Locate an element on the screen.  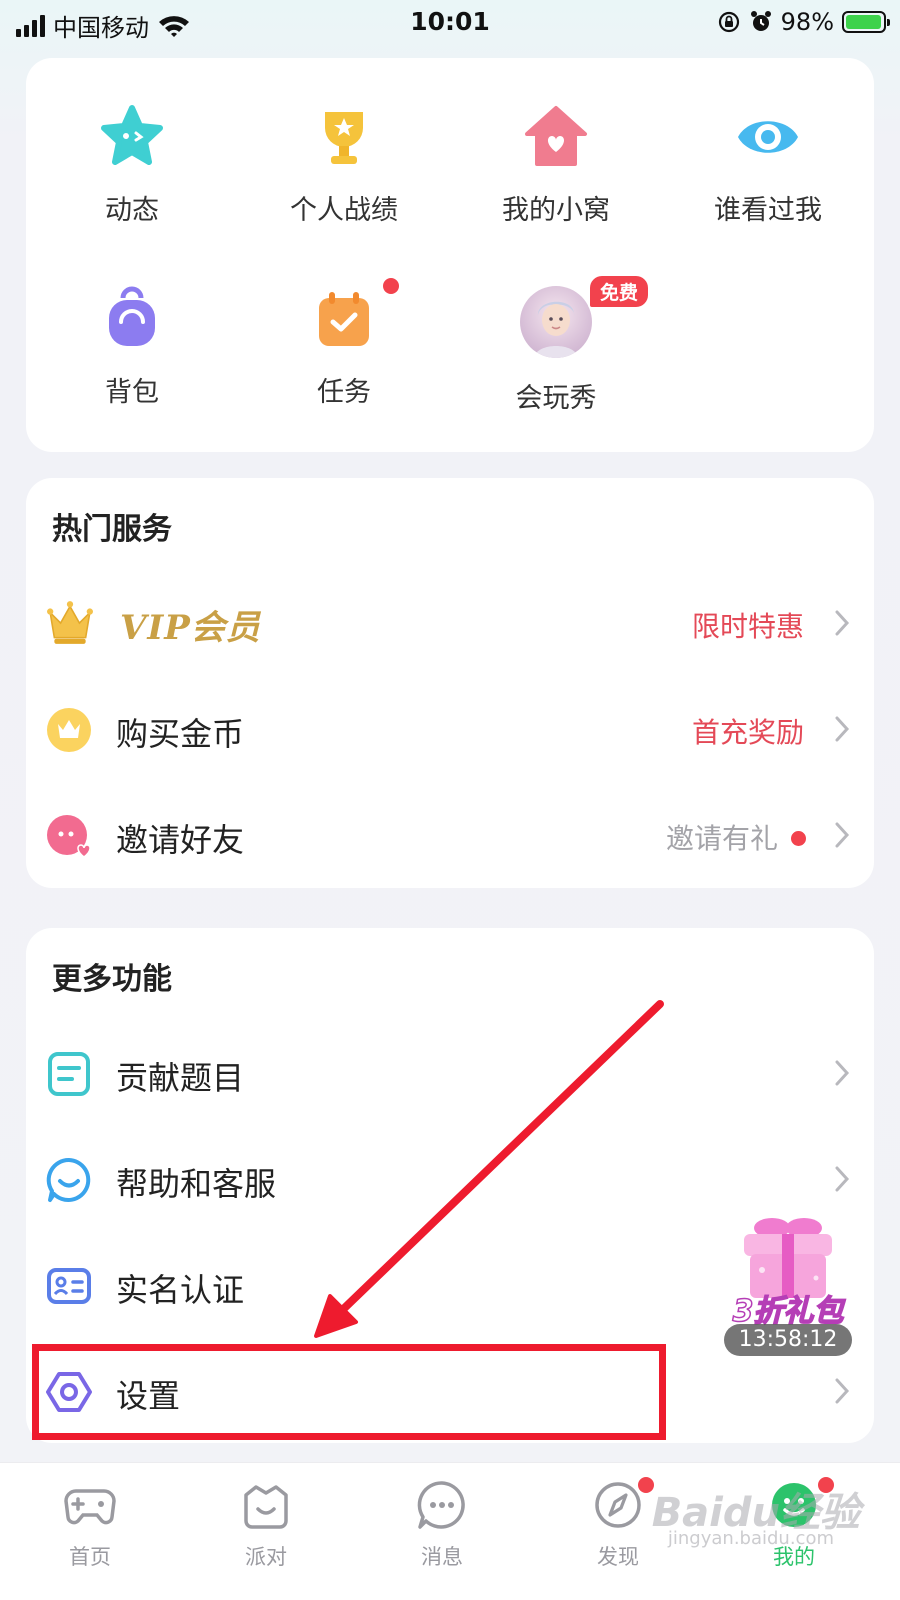
eye-icon is located at coordinates (768, 137).